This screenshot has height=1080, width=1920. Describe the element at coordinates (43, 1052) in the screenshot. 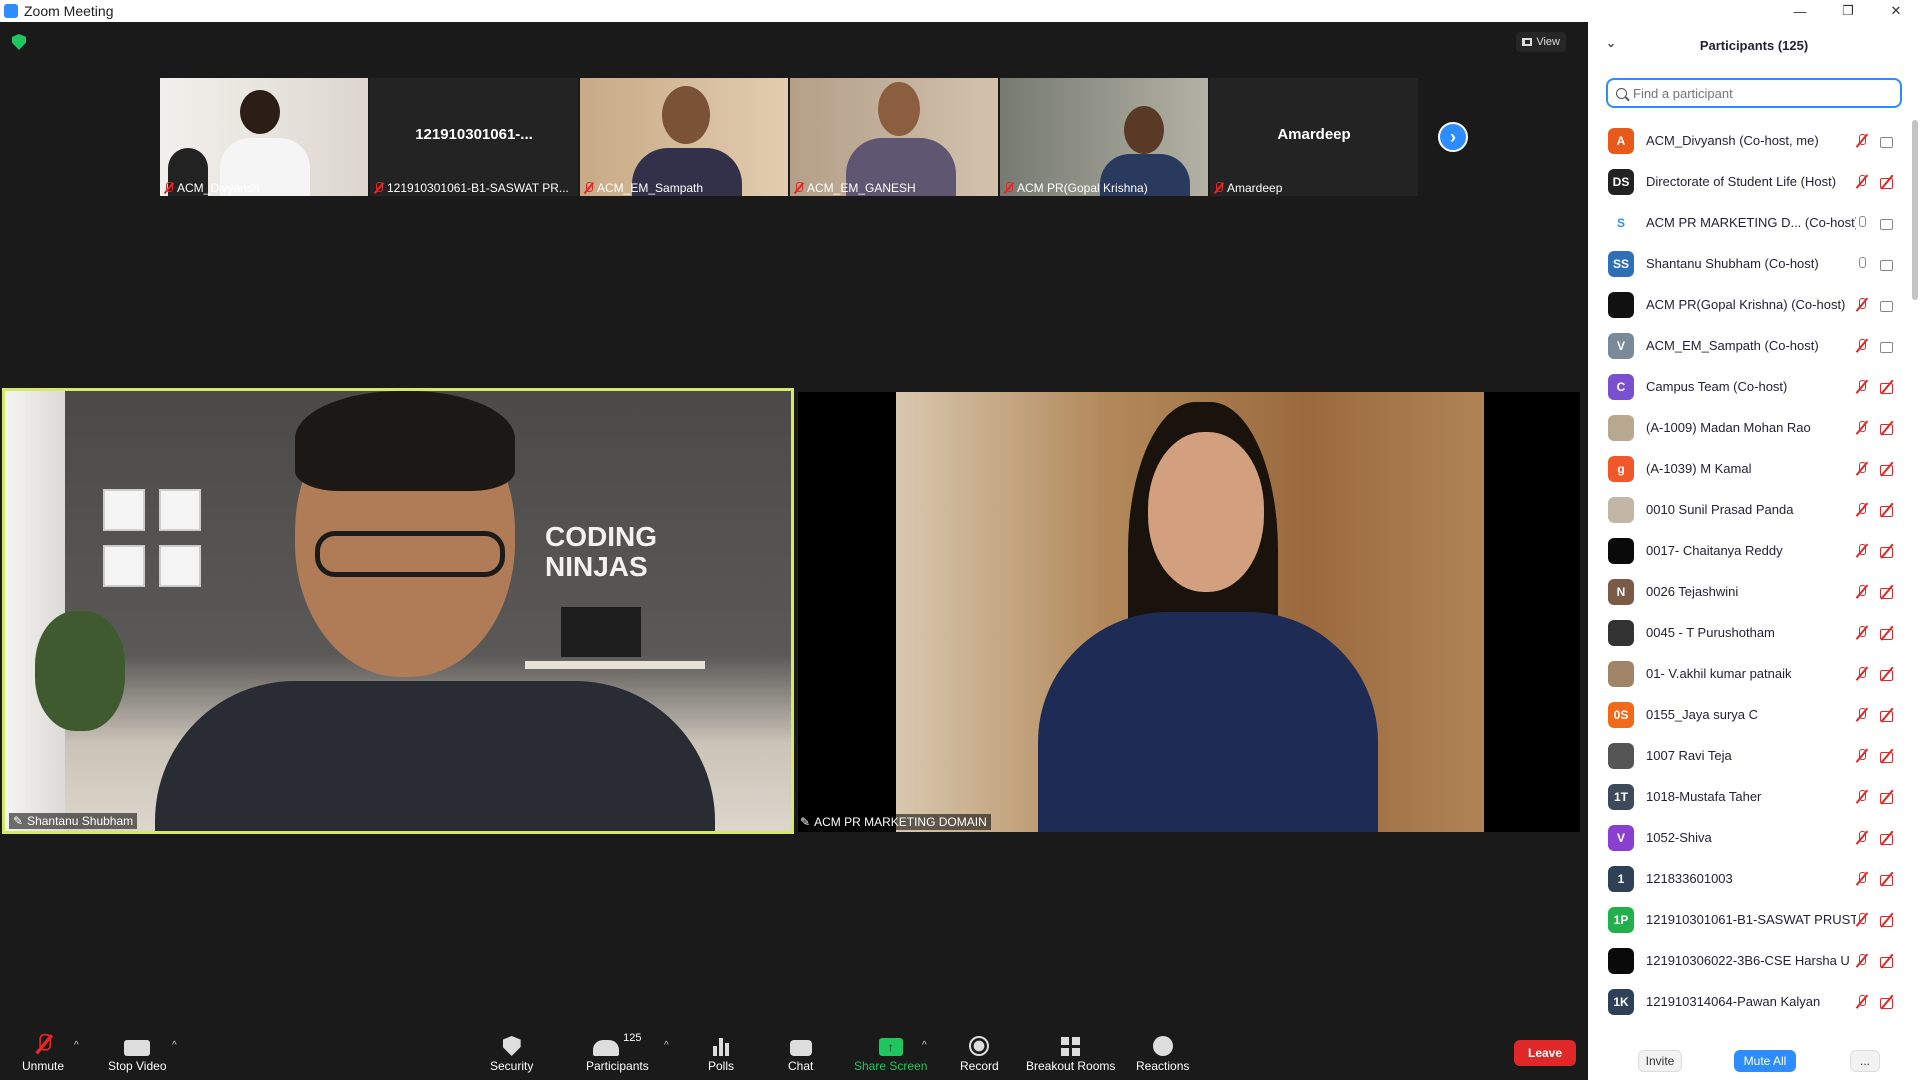

I see `unmute-button: Unmute` at that location.